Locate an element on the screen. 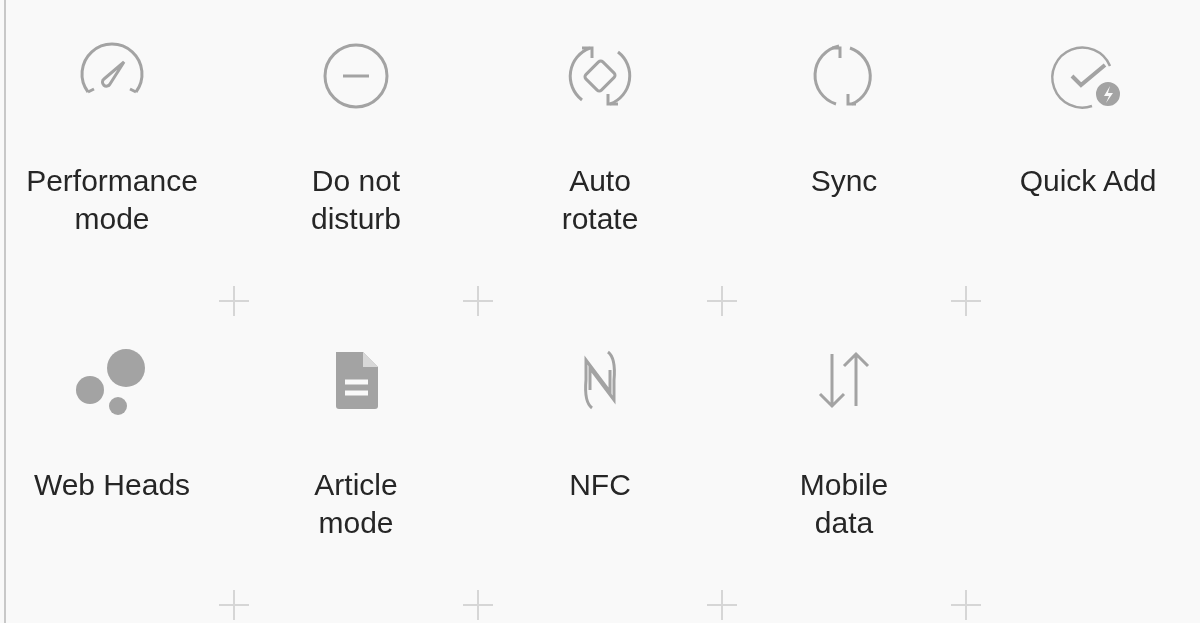  quick-setting-tile: Performance mode is located at coordinates (120, 124).